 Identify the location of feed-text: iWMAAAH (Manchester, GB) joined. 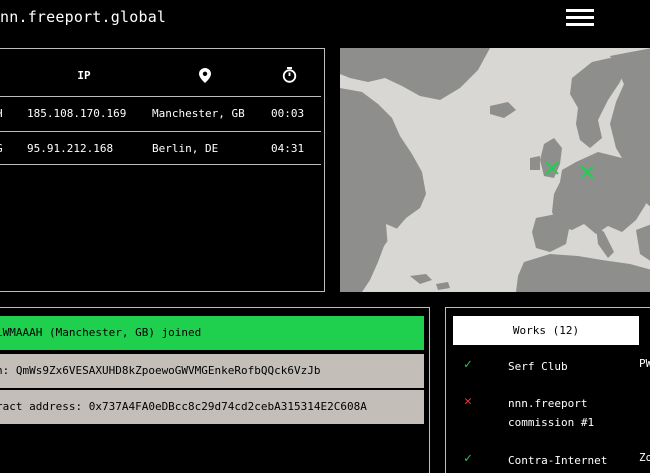
(101, 332).